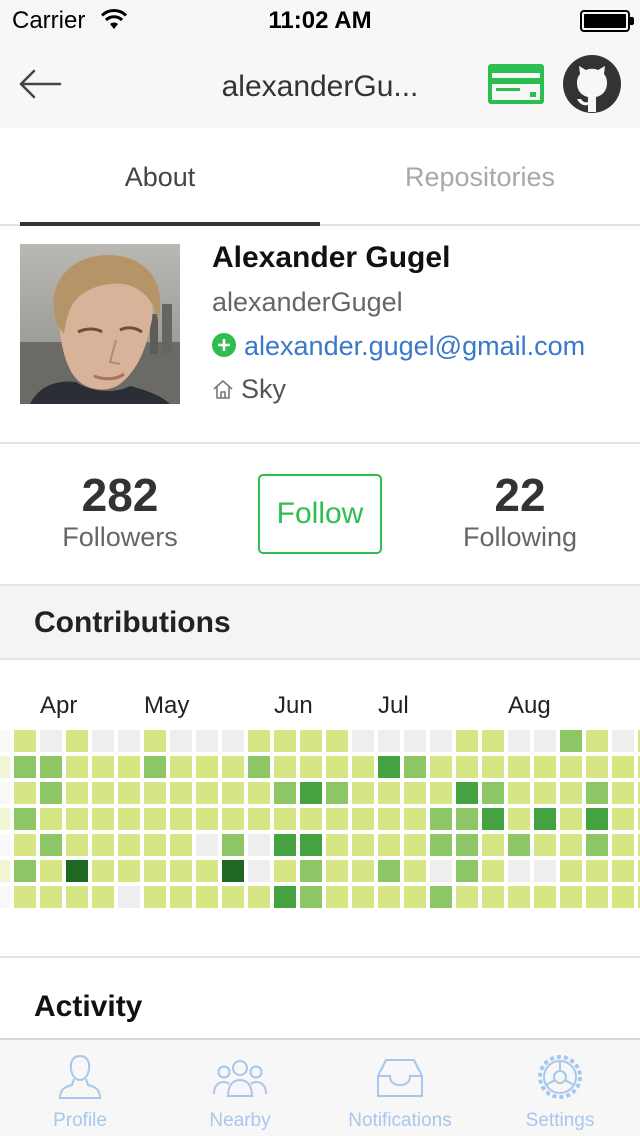 This screenshot has height=1136, width=640. I want to click on add-circle-icon, so click(224, 345).